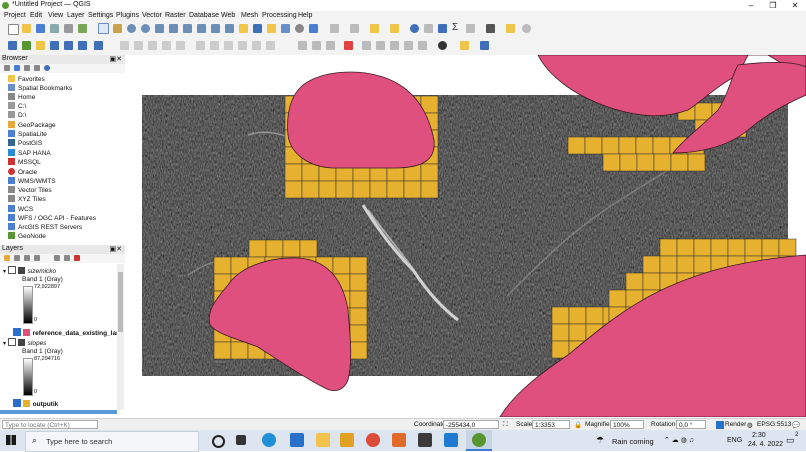 The width and height of the screenshot is (806, 452). What do you see at coordinates (451, 440) in the screenshot?
I see `vscode-icon` at bounding box center [451, 440].